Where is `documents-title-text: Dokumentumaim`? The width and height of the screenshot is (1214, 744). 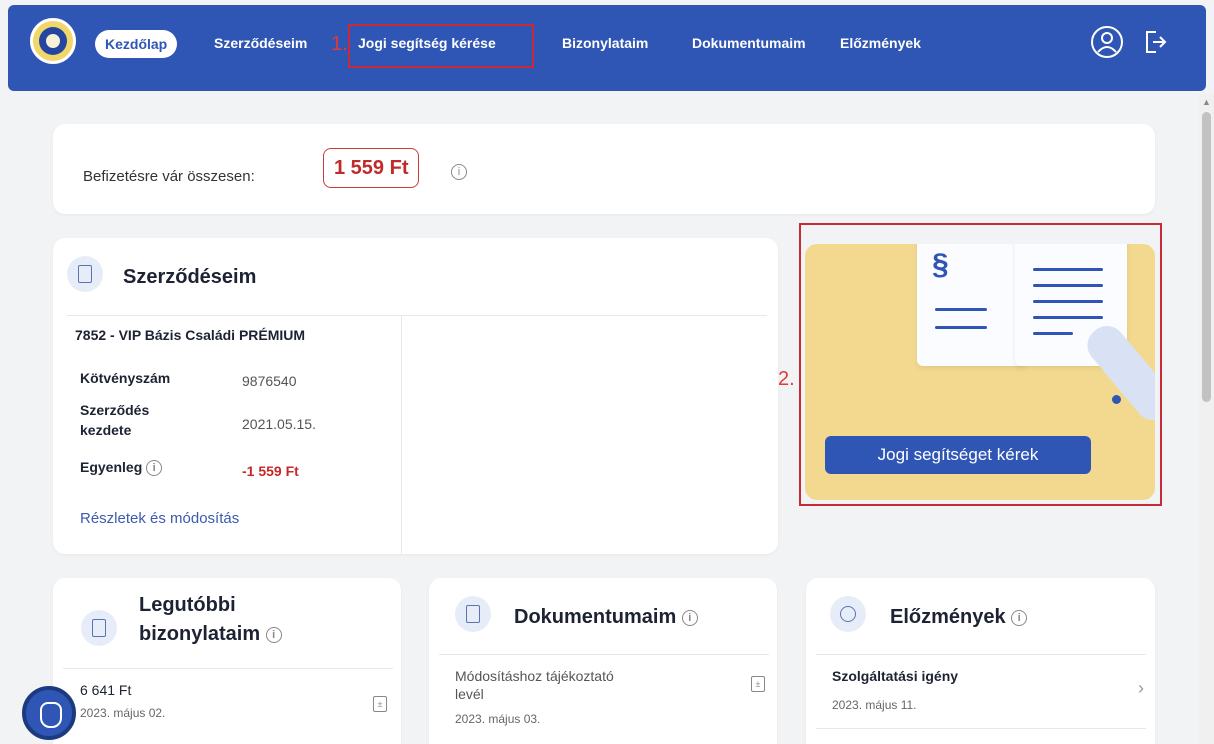 documents-title-text: Dokumentumaim is located at coordinates (595, 617).